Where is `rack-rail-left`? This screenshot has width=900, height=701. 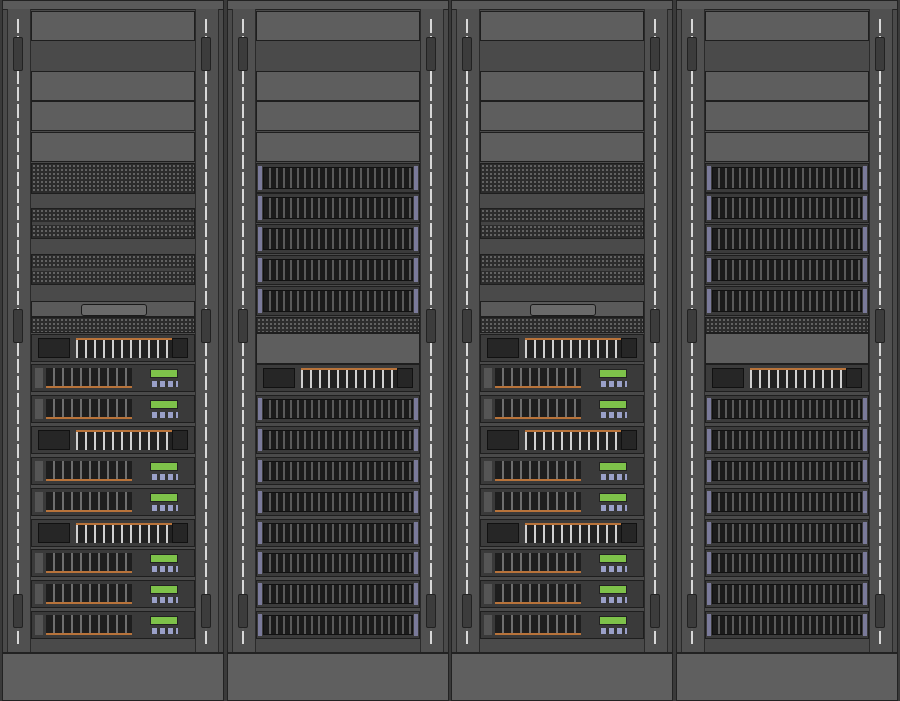
rack-rail-left is located at coordinates (693, 331).